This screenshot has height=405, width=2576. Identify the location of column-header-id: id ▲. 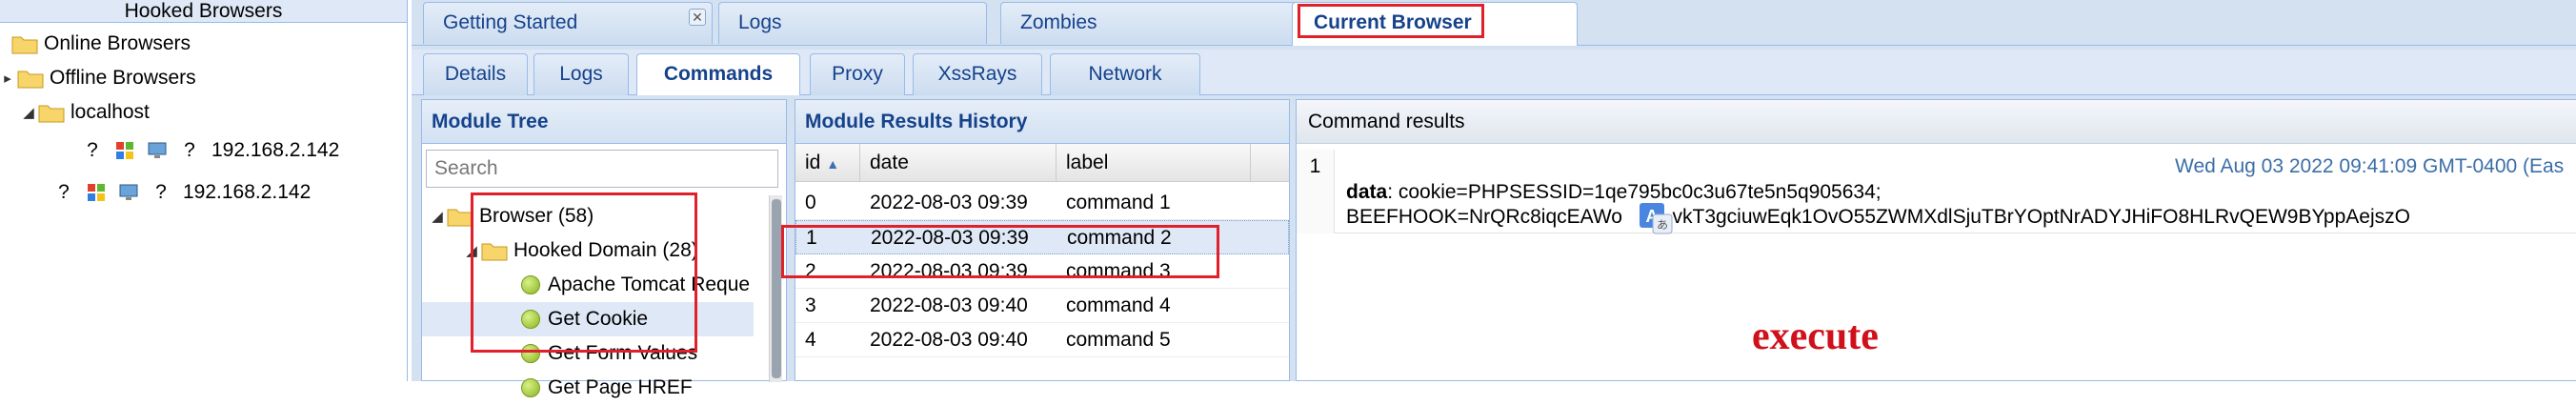
(828, 163).